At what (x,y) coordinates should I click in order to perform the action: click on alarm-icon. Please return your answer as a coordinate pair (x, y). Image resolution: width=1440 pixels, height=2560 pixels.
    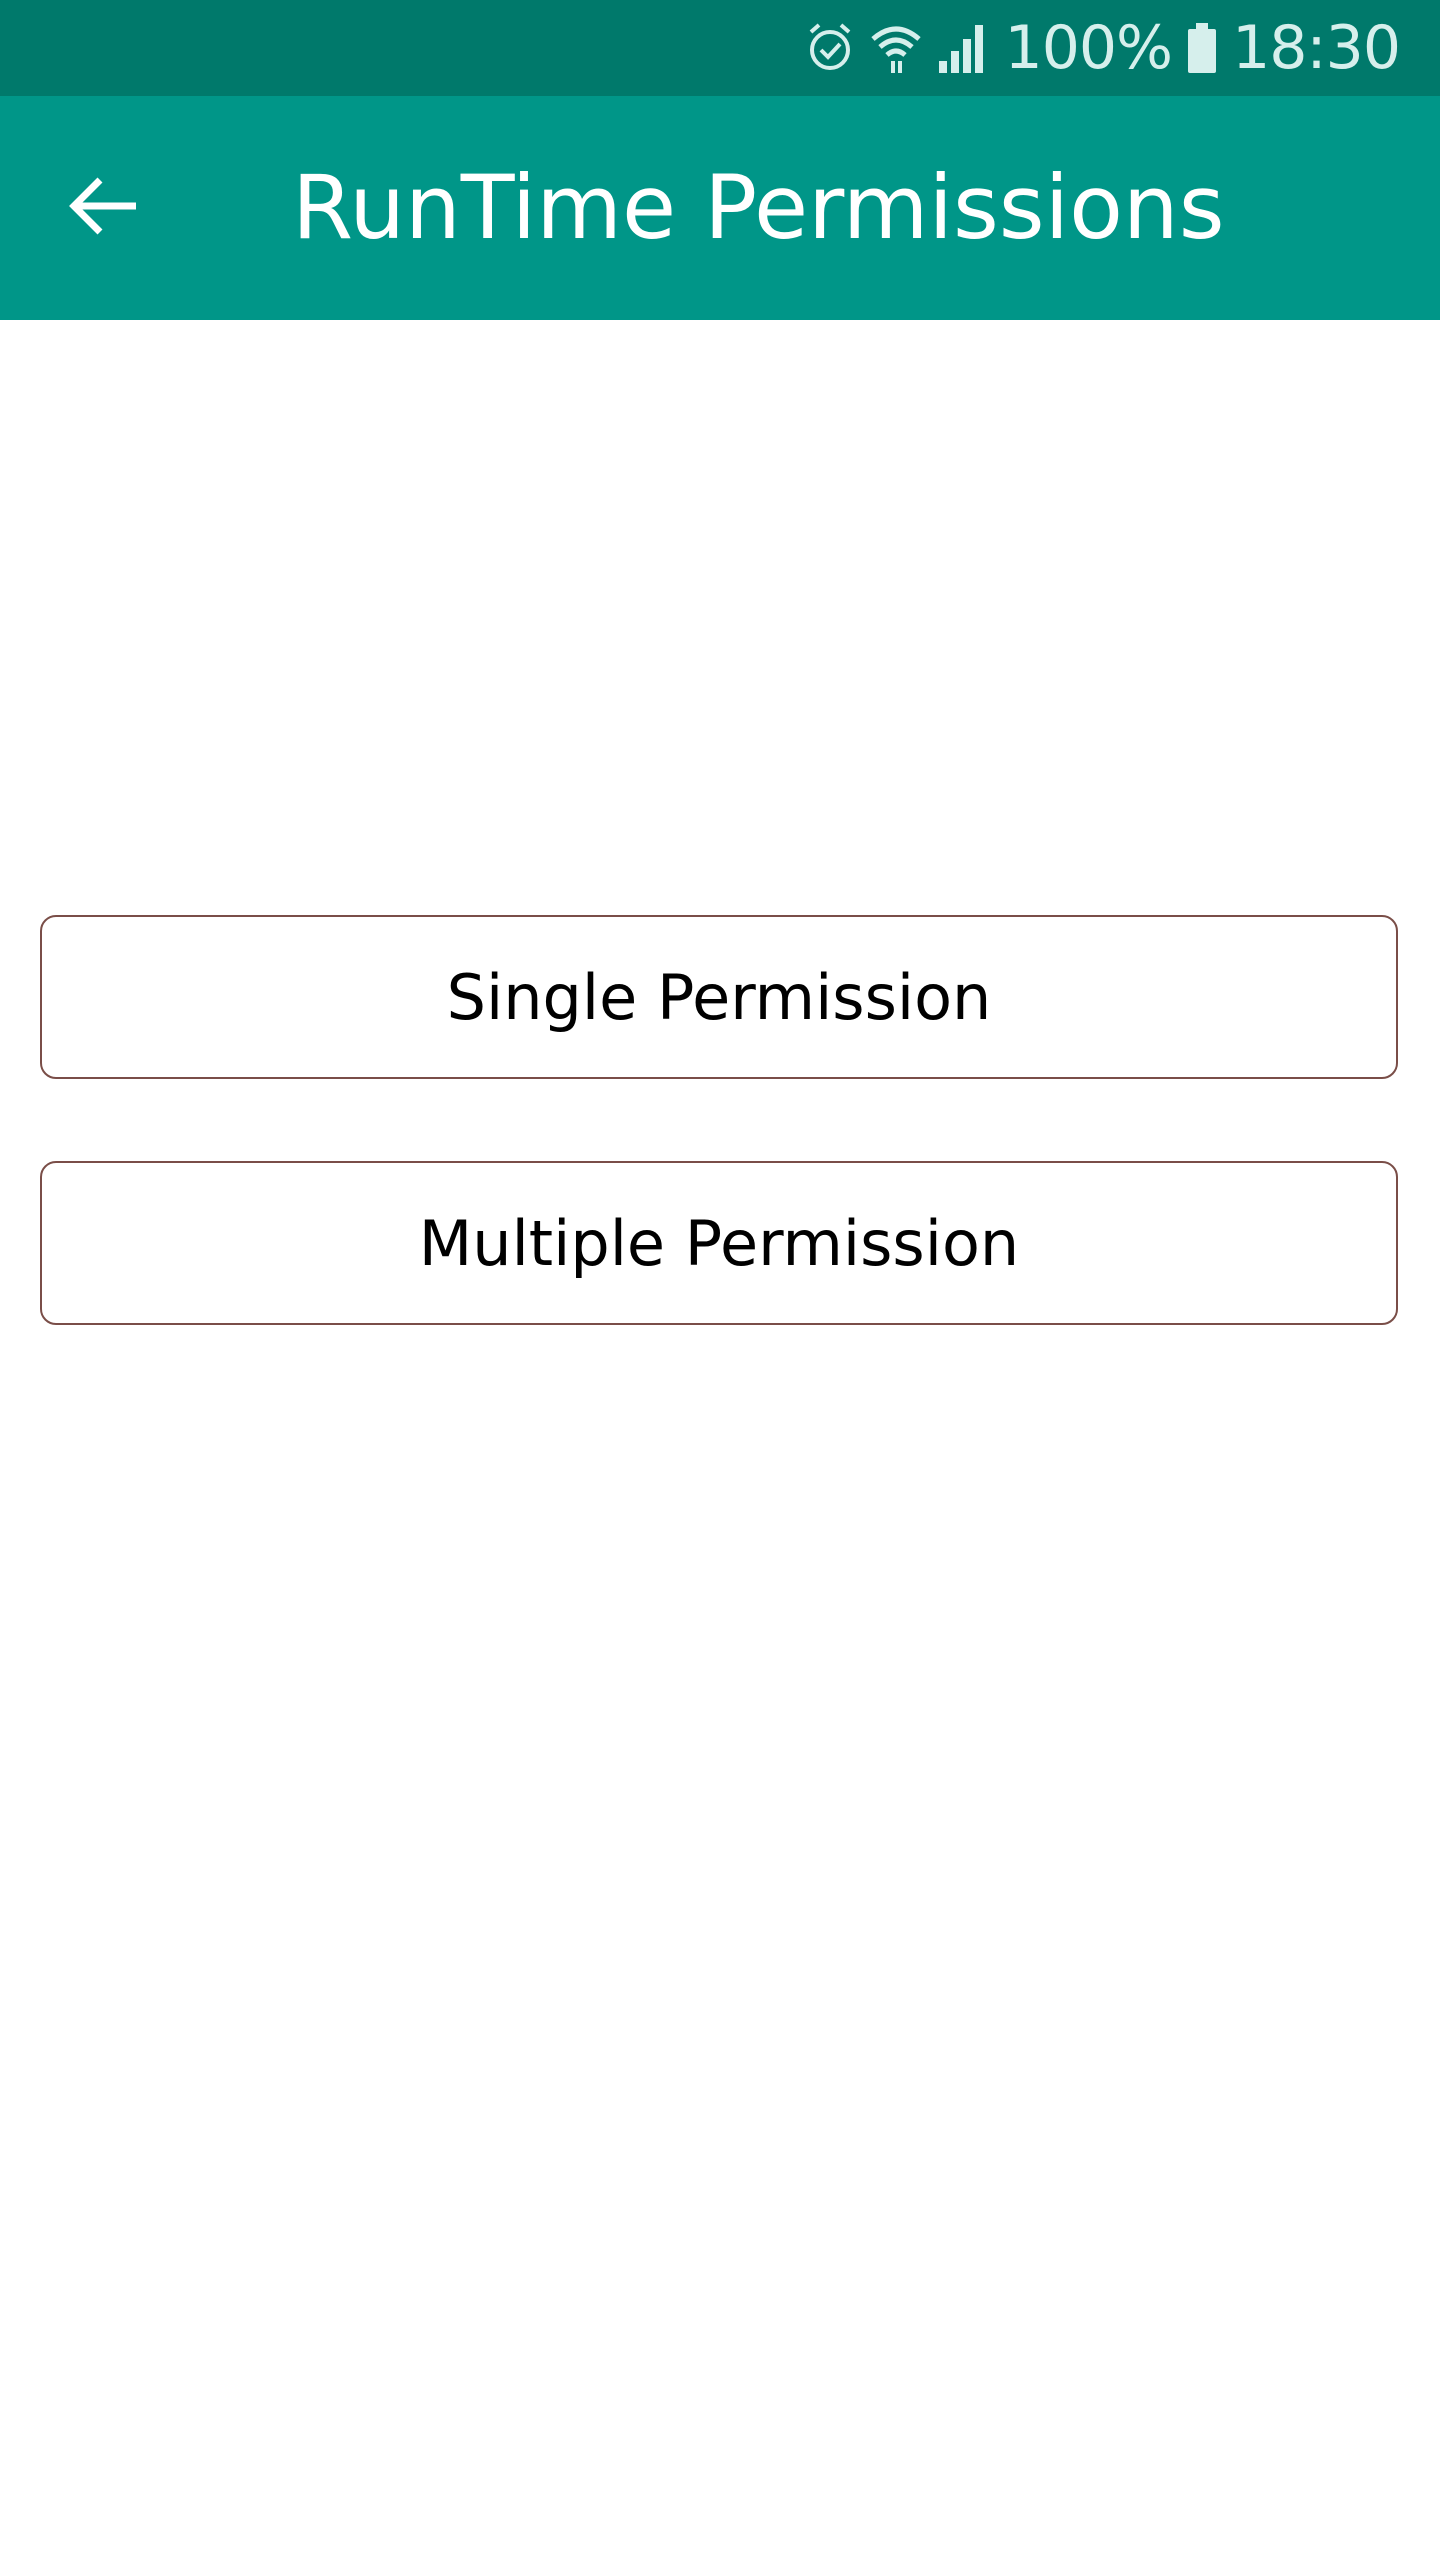
    Looking at the image, I should click on (830, 48).